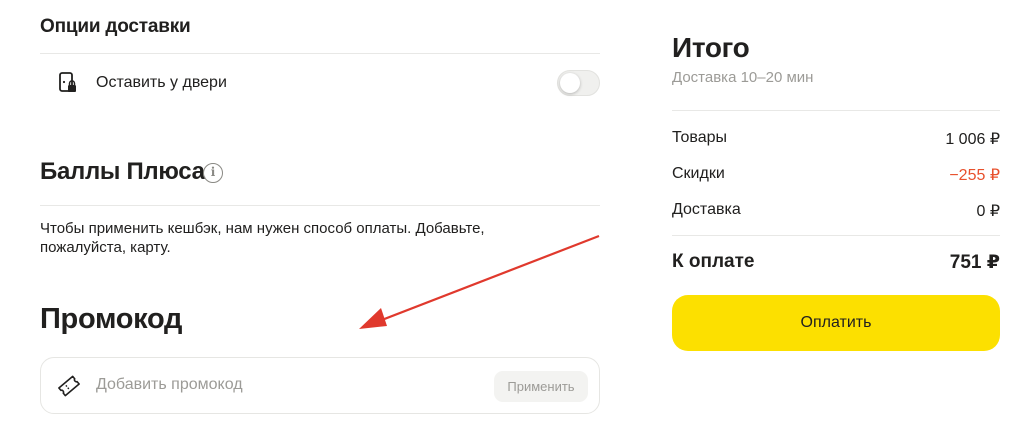 The image size is (1033, 421). I want to click on summary-title: Итого, so click(711, 47).